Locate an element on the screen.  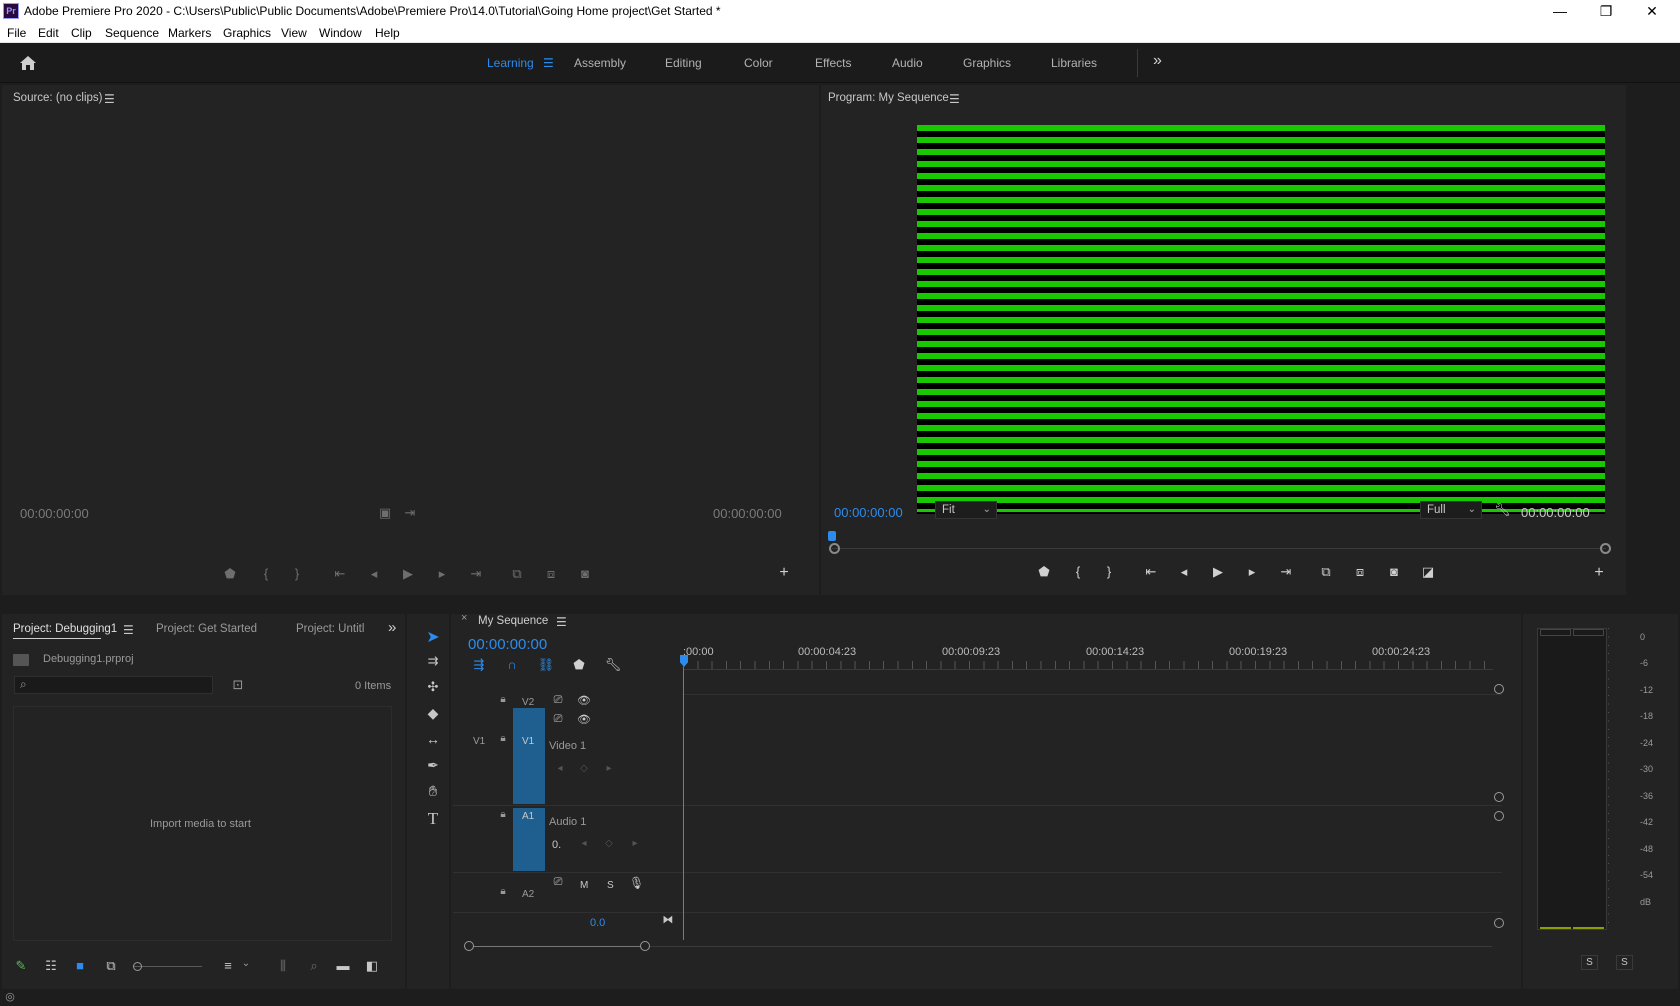
workspace-color: Color is located at coordinates (758, 63).